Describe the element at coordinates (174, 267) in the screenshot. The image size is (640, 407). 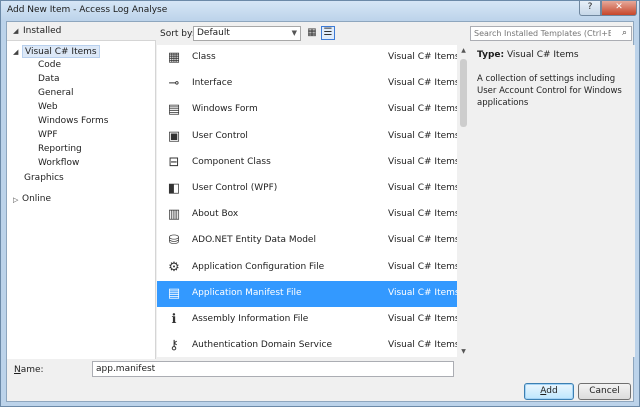
I see `config-file-icon: ⚙` at that location.